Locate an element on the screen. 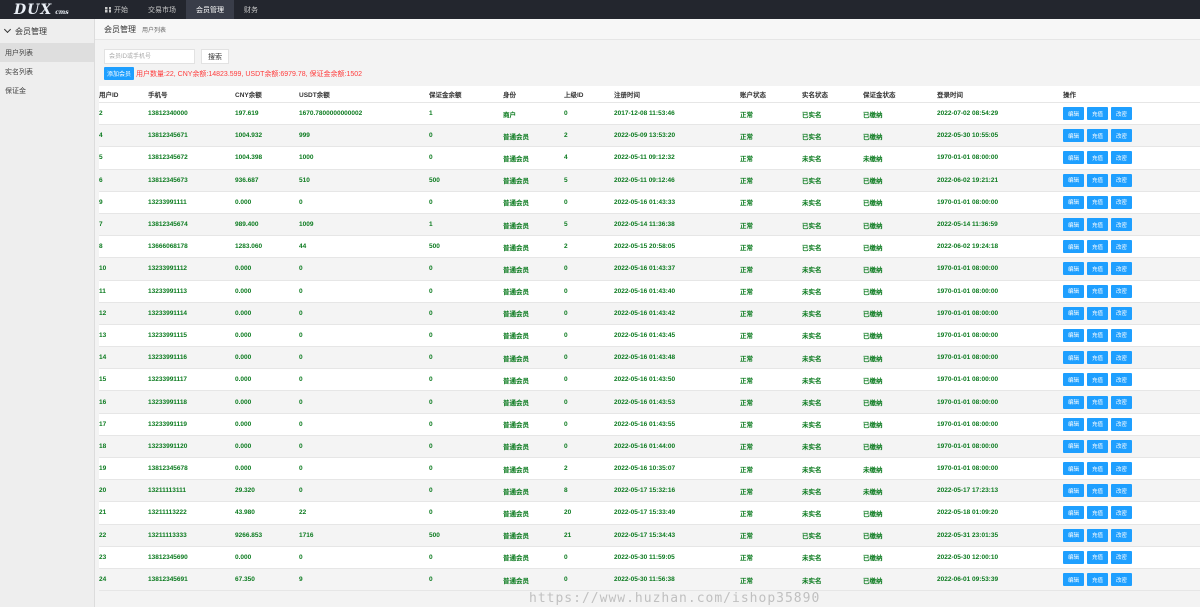 The image size is (1200, 607). table-cell: 500 is located at coordinates (434, 535).